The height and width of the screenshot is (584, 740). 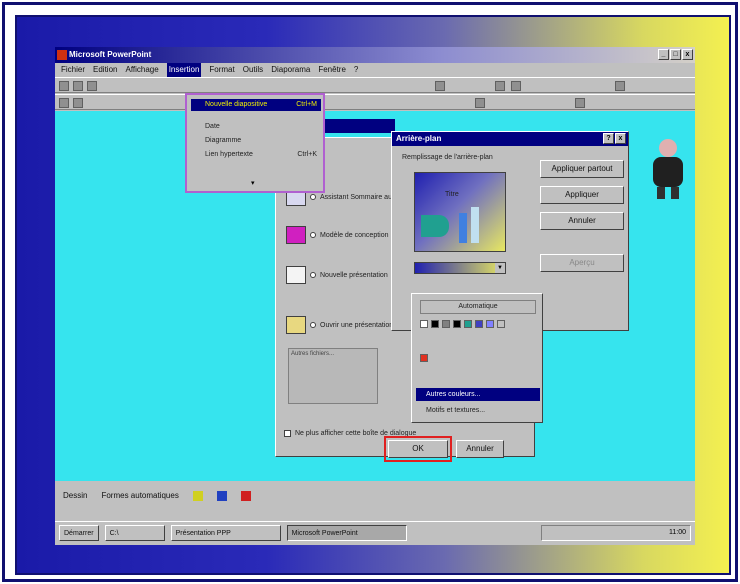 I want to click on close-button: x, so click(x=687, y=54).